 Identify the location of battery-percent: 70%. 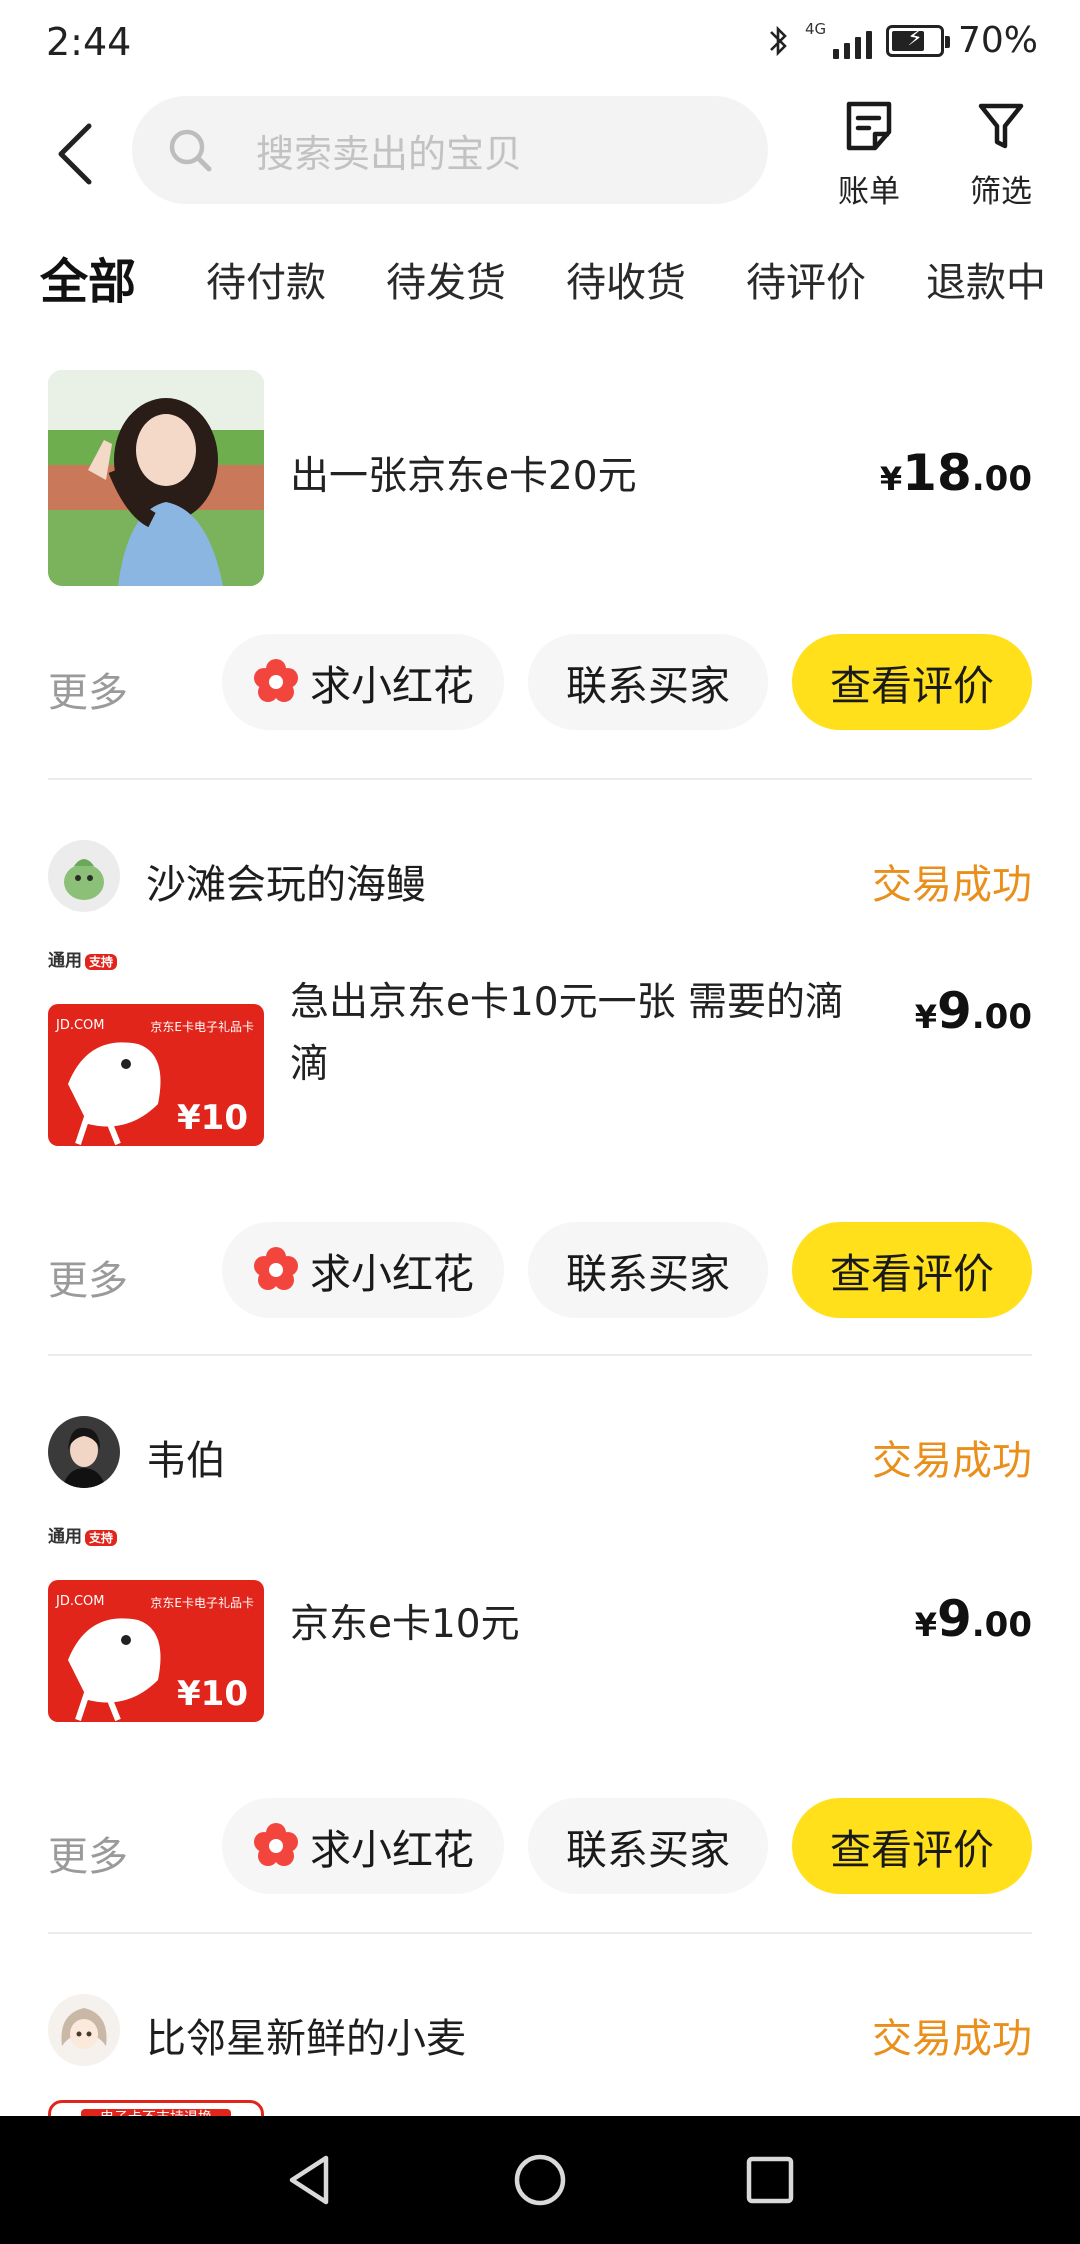
(997, 40).